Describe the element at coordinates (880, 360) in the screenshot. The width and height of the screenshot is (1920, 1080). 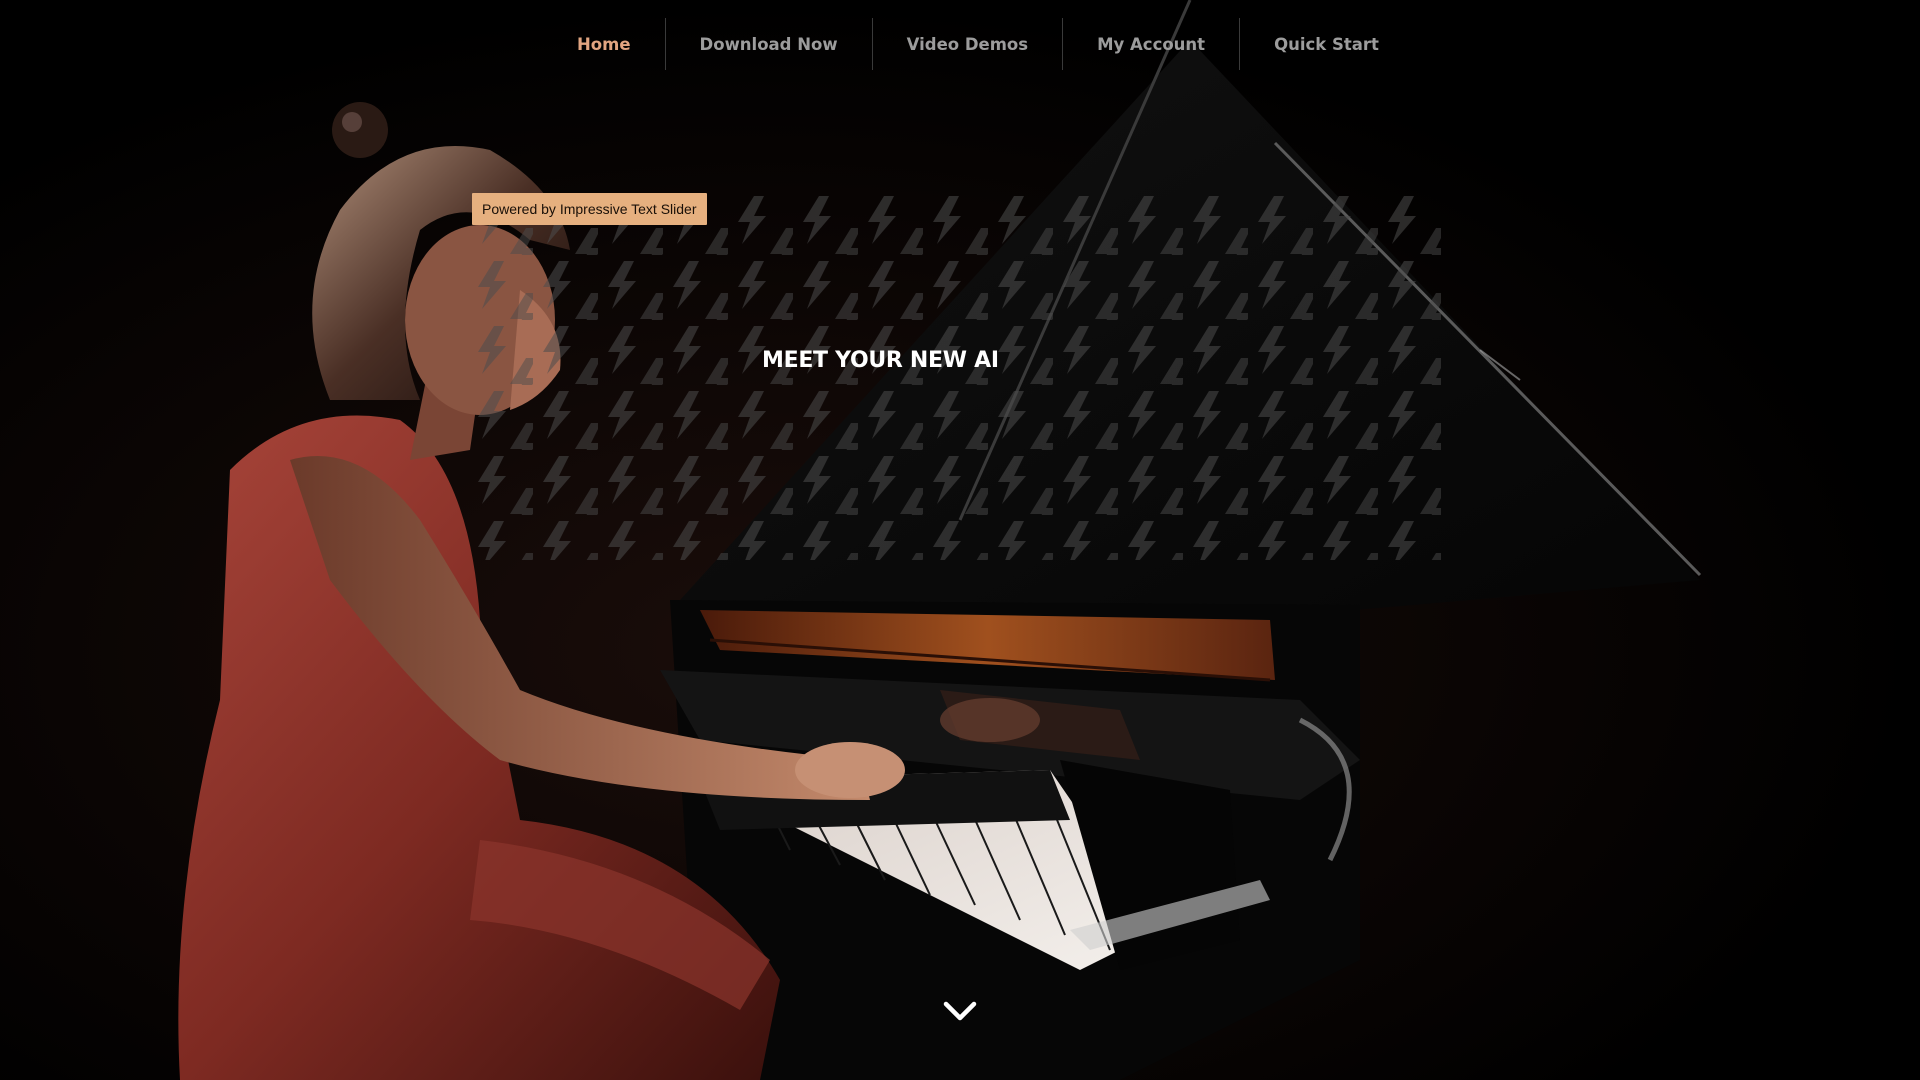
I see `slider-headline: MEET YOUR NEW AI` at that location.